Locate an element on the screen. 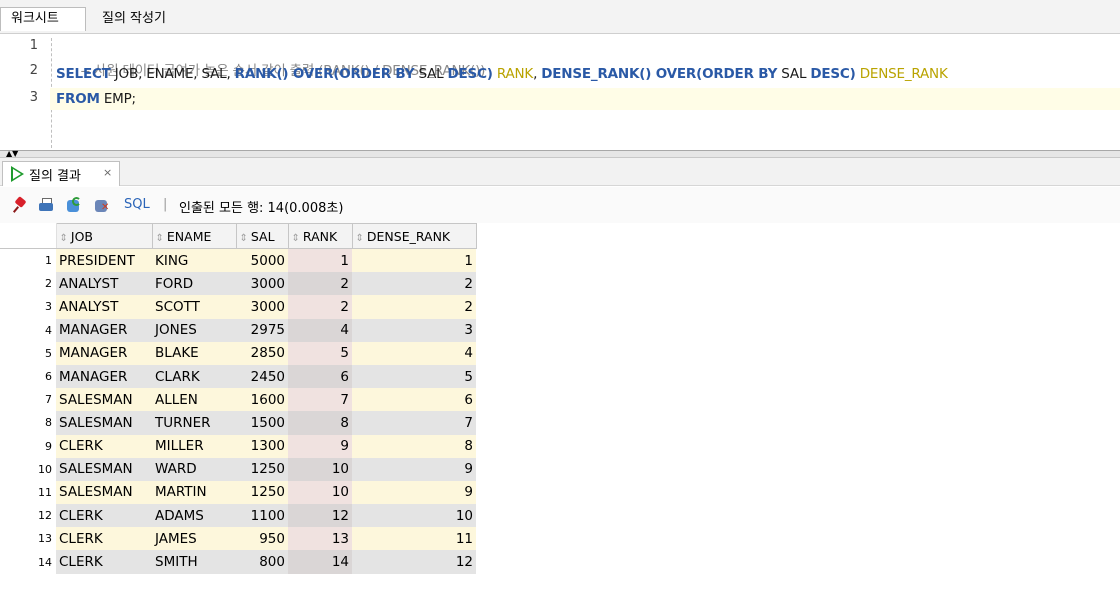  cell-dense-rank: 3 is located at coordinates (414, 330).